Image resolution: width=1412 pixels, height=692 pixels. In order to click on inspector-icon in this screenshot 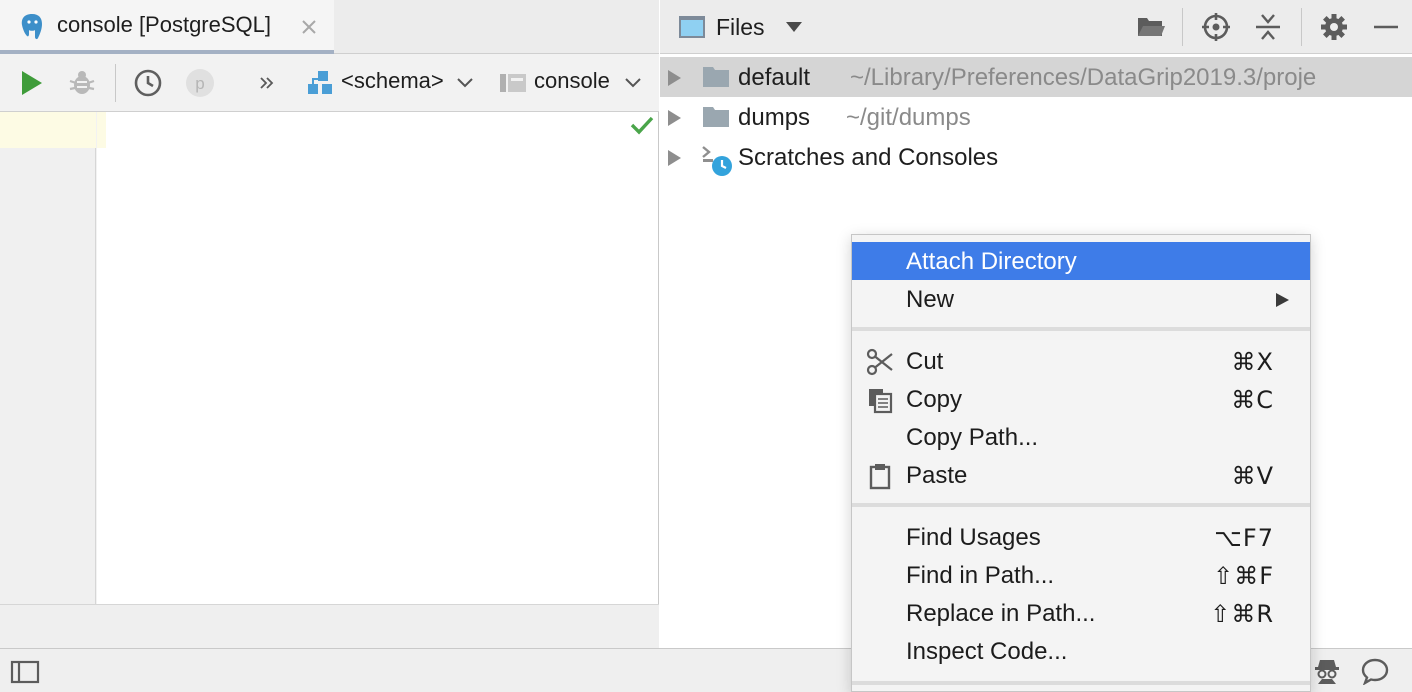, I will do `click(1327, 673)`.